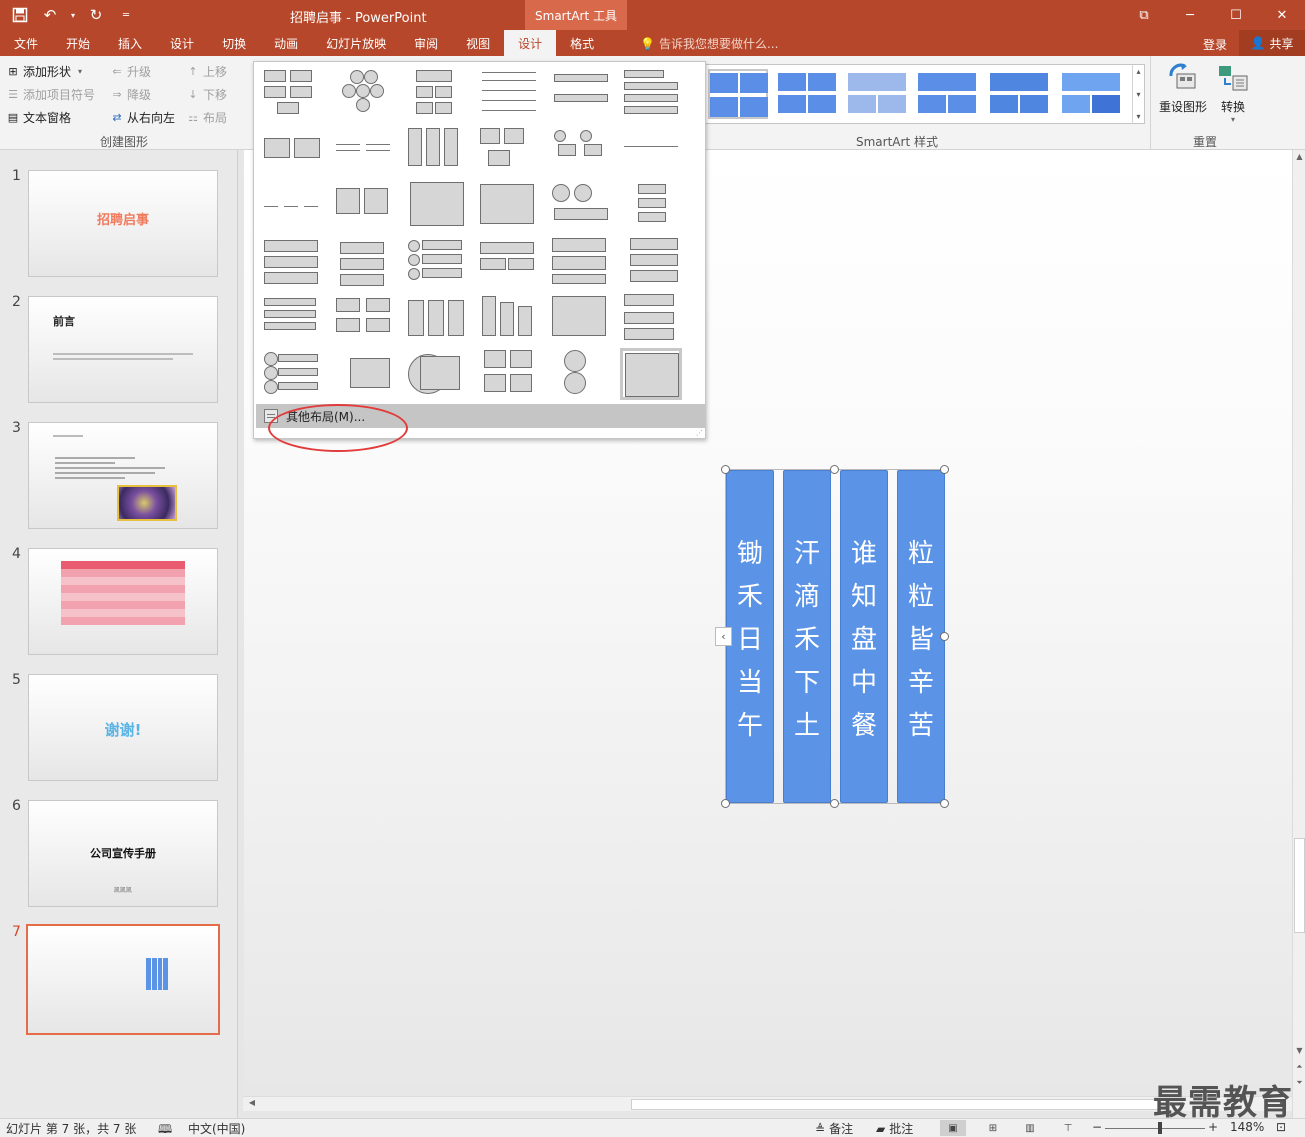  I want to click on slide-thumbnail-4: 4, so click(119, 602).